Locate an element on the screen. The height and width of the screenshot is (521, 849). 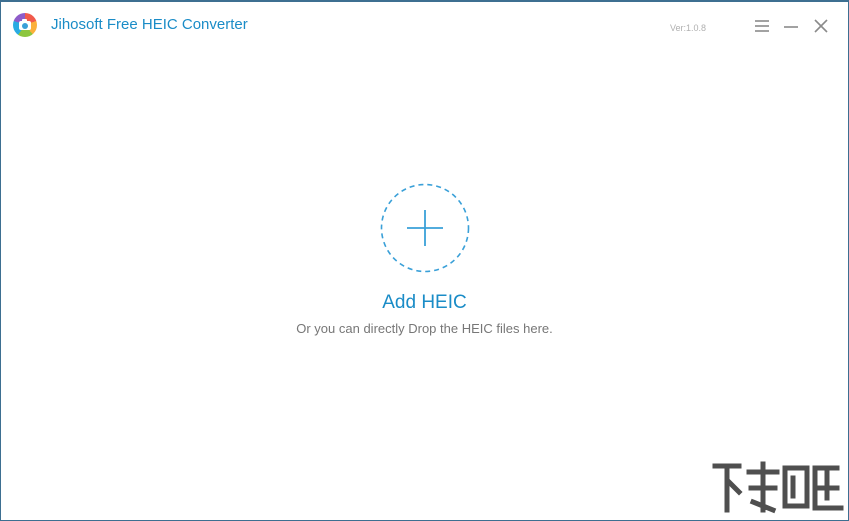
minimize-button is located at coordinates (791, 26).